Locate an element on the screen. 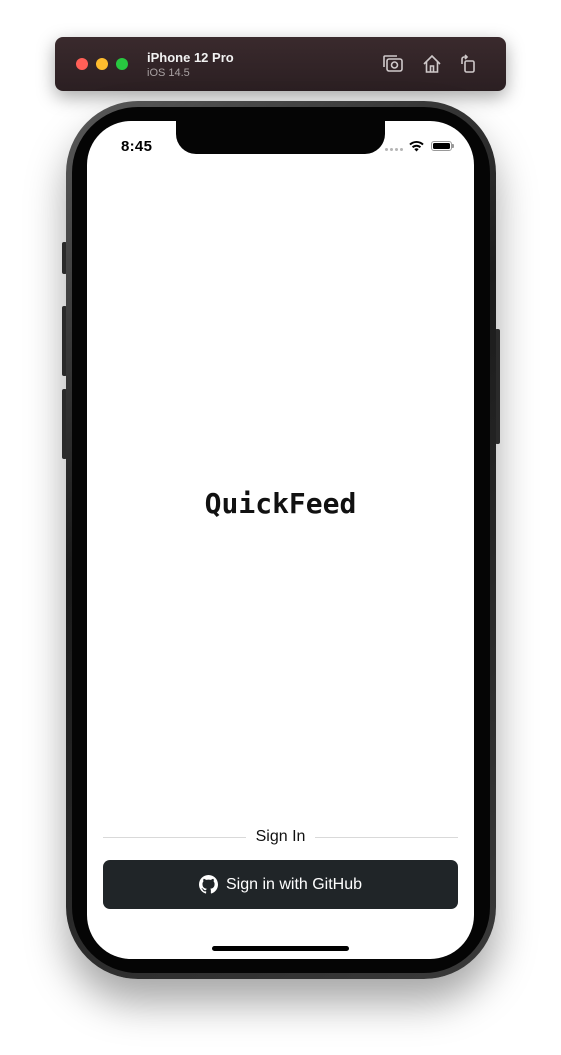  sign-in-divider: Sign In is located at coordinates (280, 837).